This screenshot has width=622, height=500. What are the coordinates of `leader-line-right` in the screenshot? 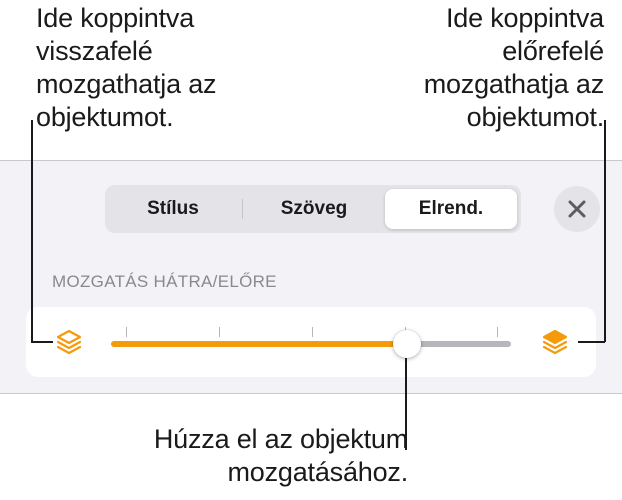 It's located at (605, 231).